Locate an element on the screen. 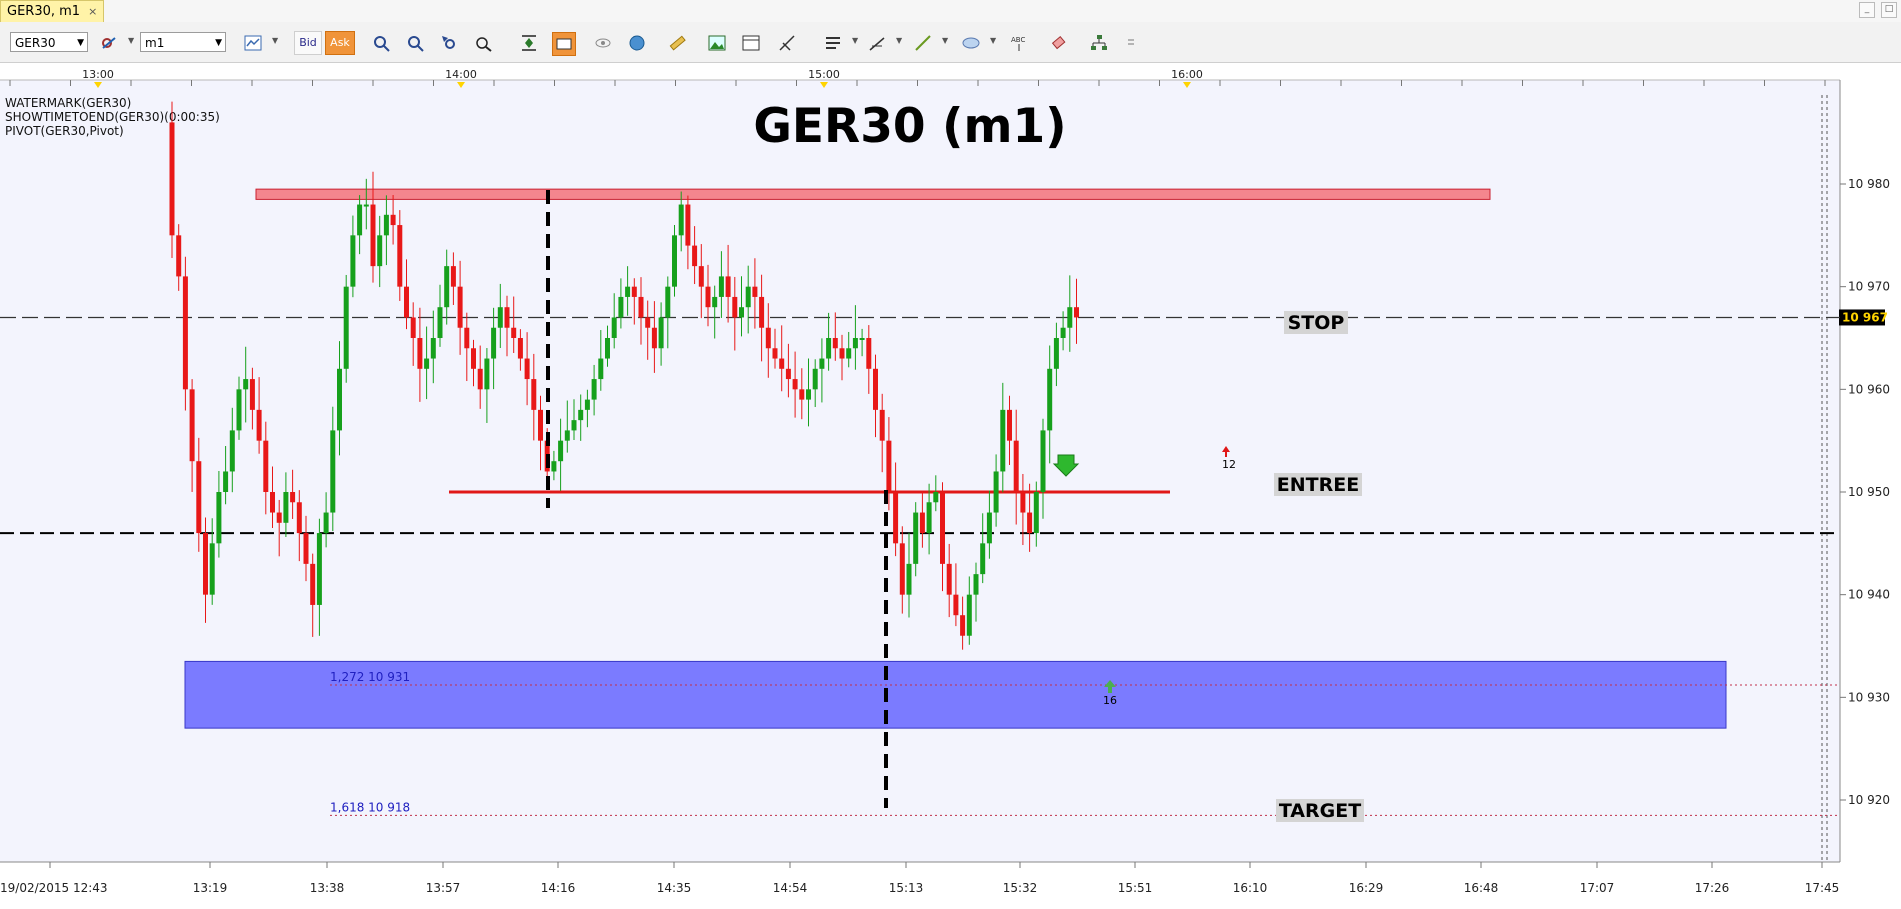 The height and width of the screenshot is (909, 1901). horizontal-lines-icon is located at coordinates (833, 43).